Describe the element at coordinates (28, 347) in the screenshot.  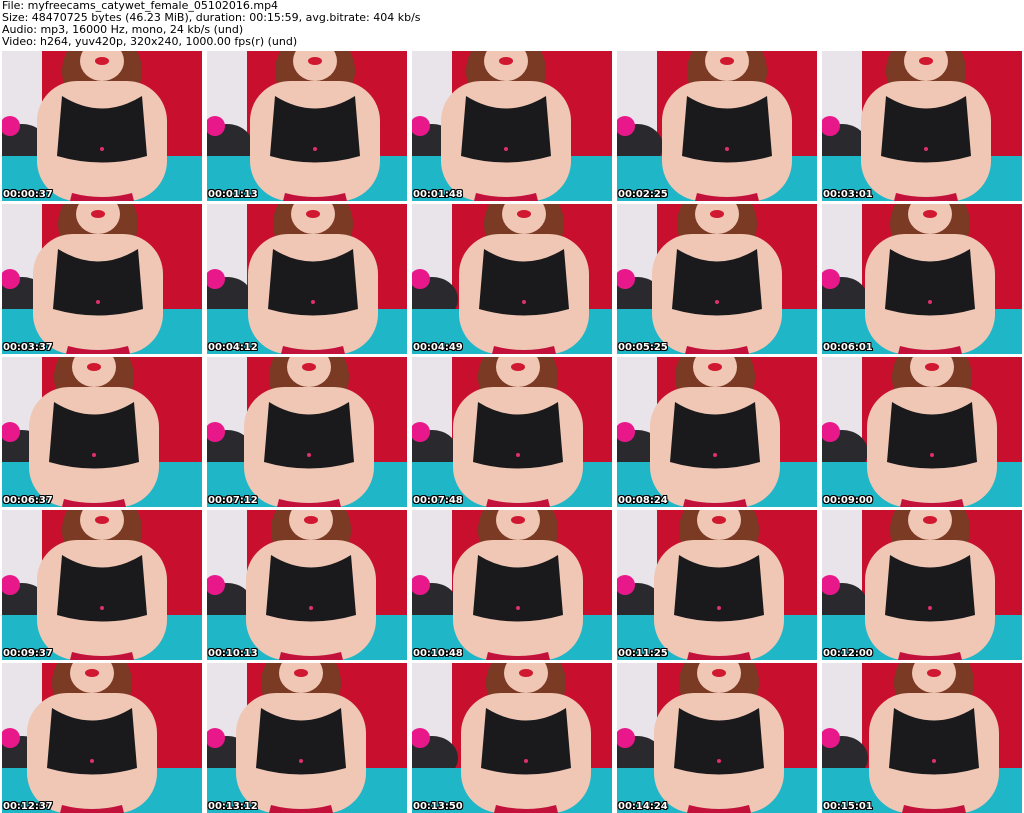
I see `frame-timestamp: 00:03:37` at that location.